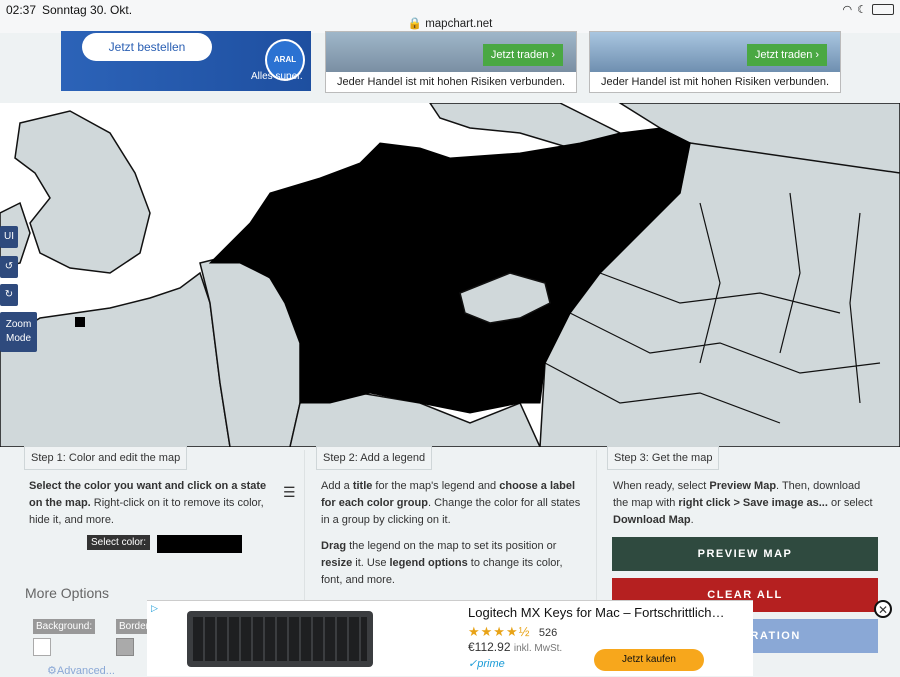  I want to click on lock-icon: 🔒, so click(414, 24).